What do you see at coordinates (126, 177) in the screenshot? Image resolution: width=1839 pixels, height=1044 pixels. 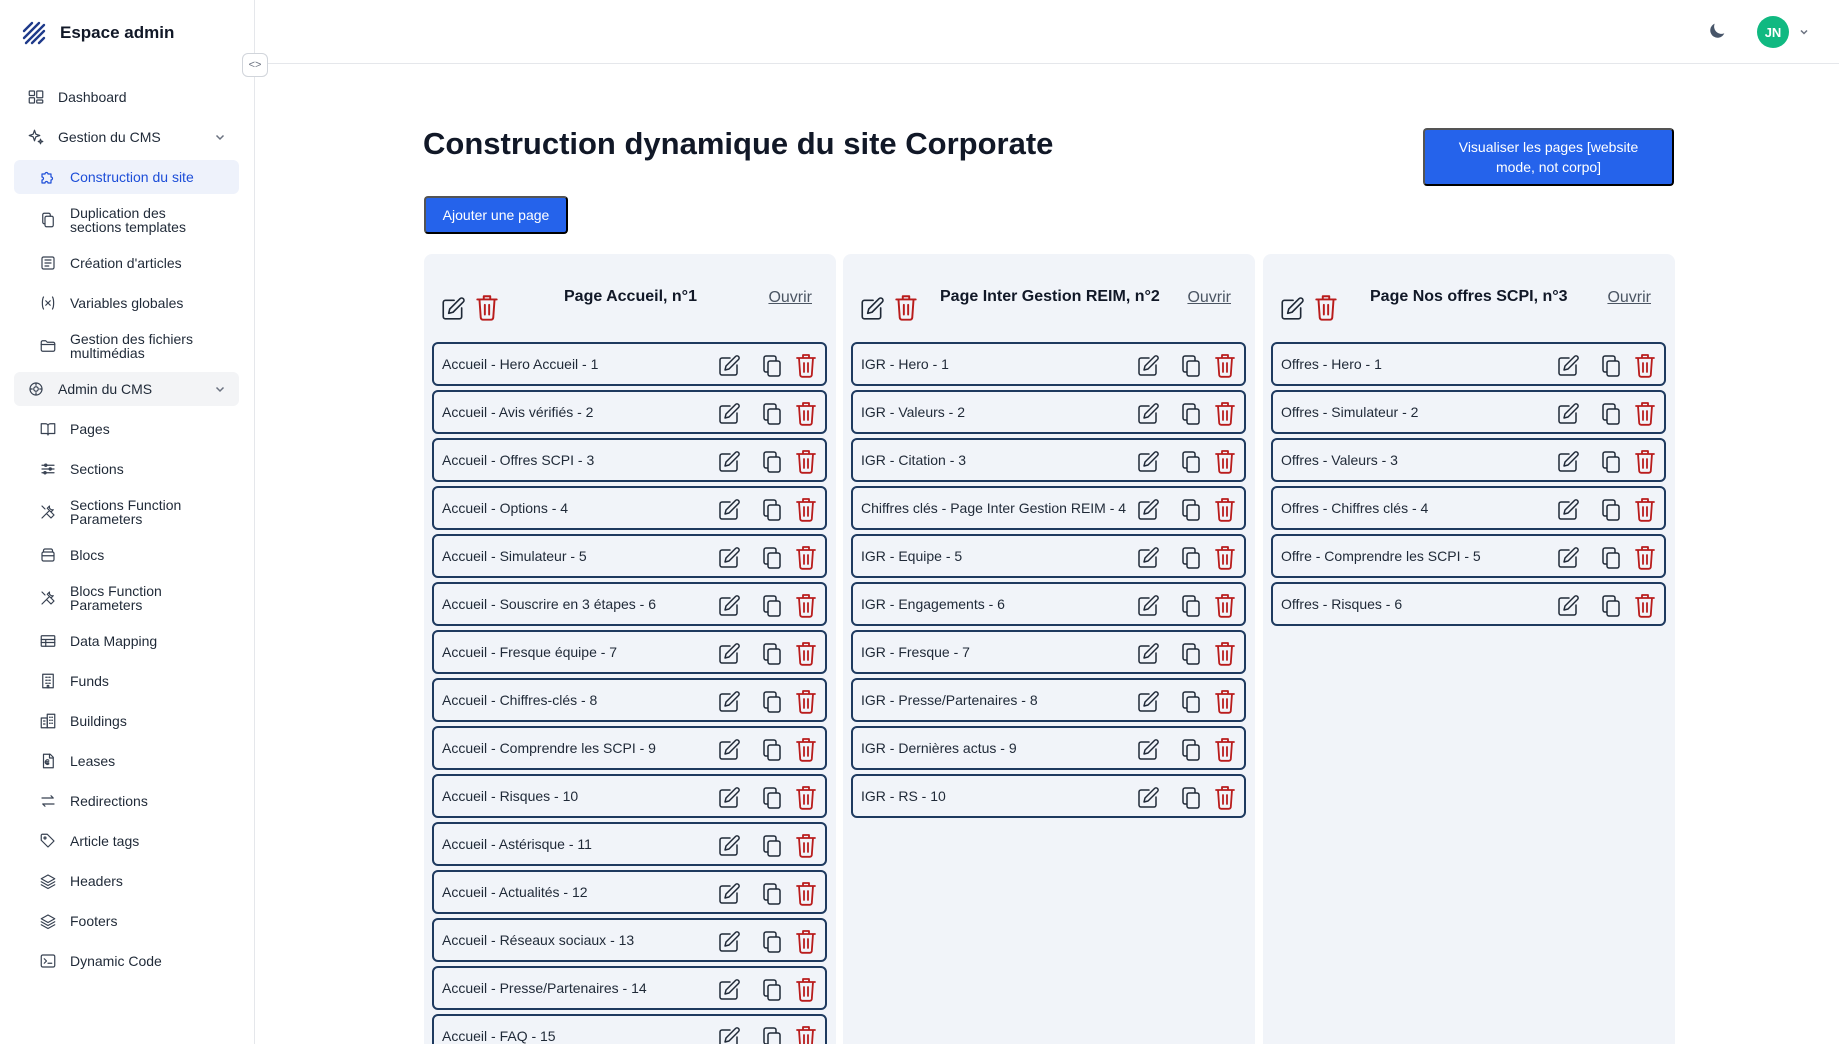 I see `sidebar-item-construction-du-site: Construction du site` at bounding box center [126, 177].